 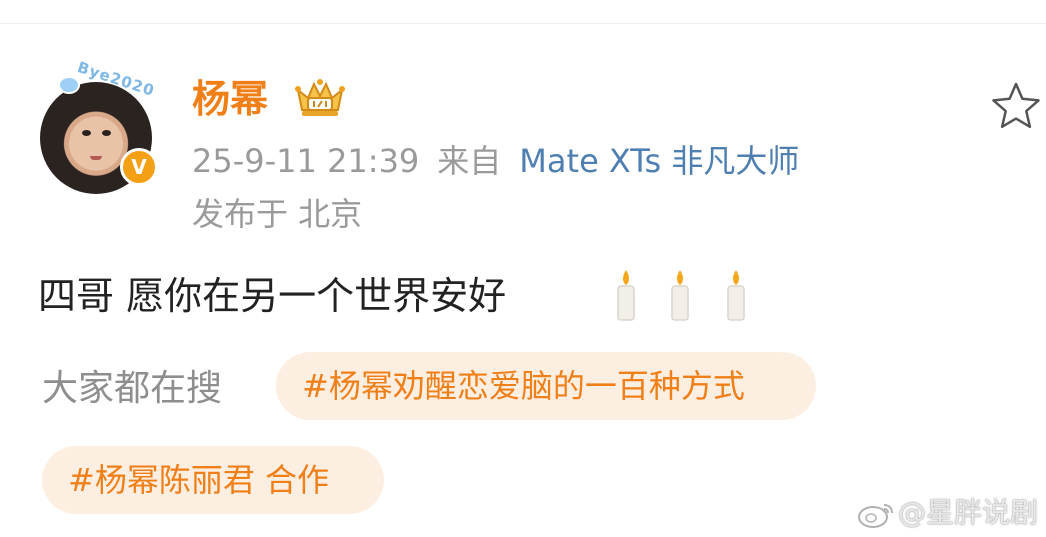 I want to click on post-time: 25-9-11 21:39, so click(x=306, y=161).